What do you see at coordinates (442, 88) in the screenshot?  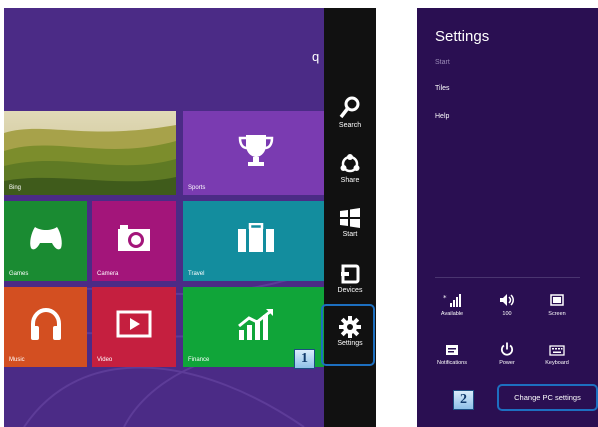 I see `tiles-link: Tiles` at bounding box center [442, 88].